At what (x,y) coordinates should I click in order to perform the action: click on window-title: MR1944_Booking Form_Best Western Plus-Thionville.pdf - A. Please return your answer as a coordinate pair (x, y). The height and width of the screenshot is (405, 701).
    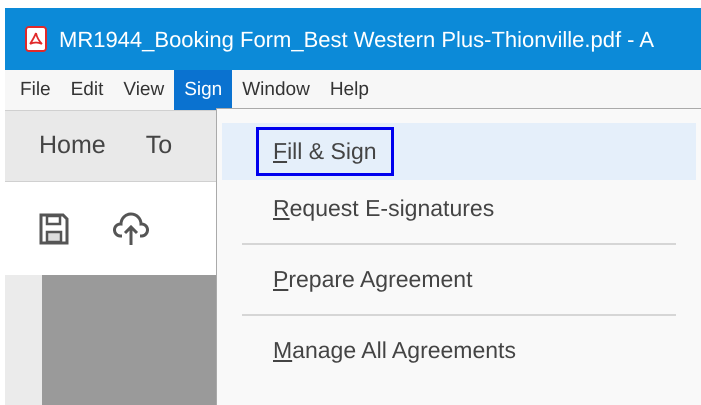
    Looking at the image, I should click on (356, 40).